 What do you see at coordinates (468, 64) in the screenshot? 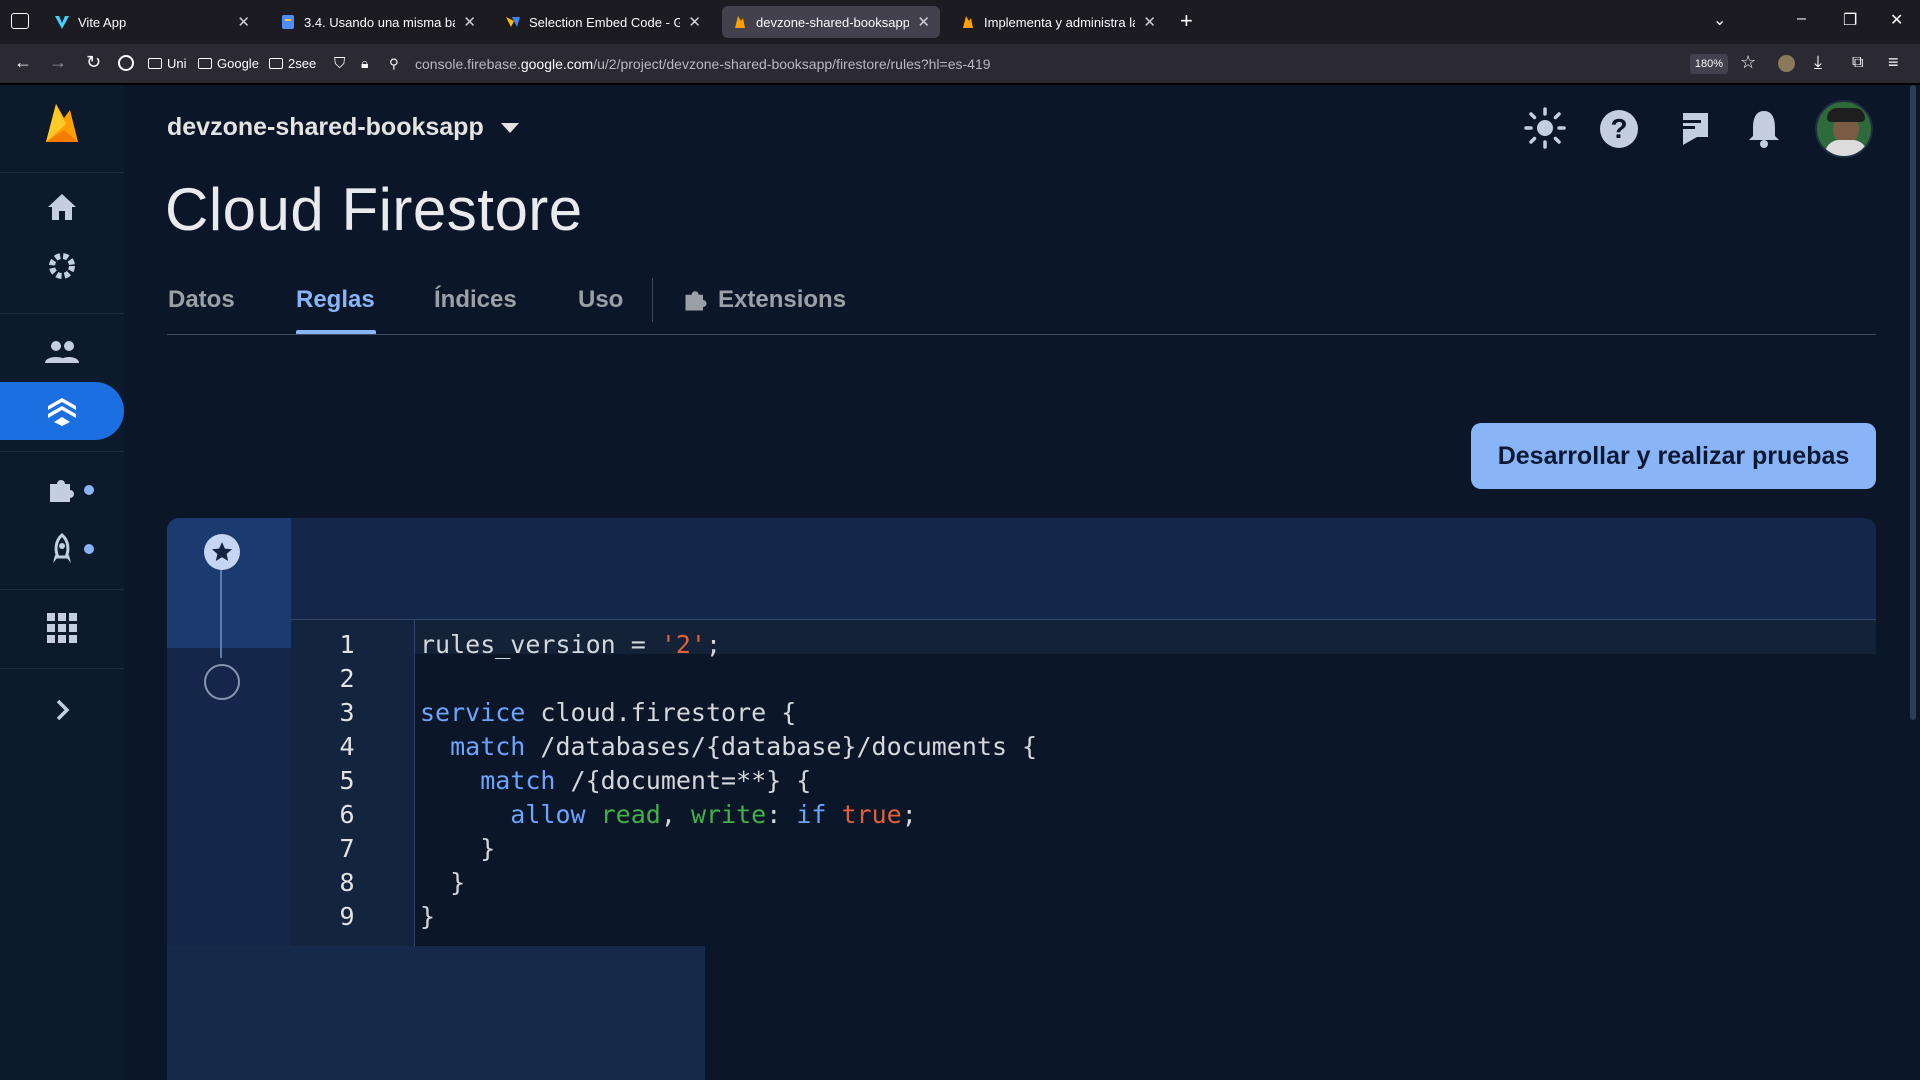
I see `url-prefix: console.firebase.` at bounding box center [468, 64].